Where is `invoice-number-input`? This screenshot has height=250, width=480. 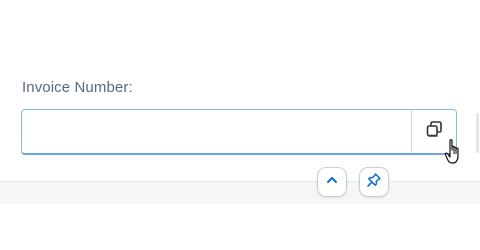 invoice-number-input is located at coordinates (217, 131).